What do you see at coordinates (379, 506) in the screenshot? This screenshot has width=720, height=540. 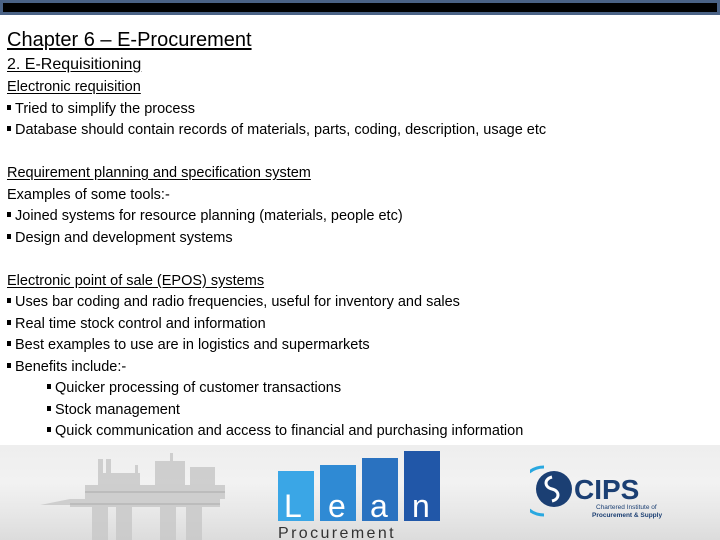 I see `lean-letter-a: a` at bounding box center [379, 506].